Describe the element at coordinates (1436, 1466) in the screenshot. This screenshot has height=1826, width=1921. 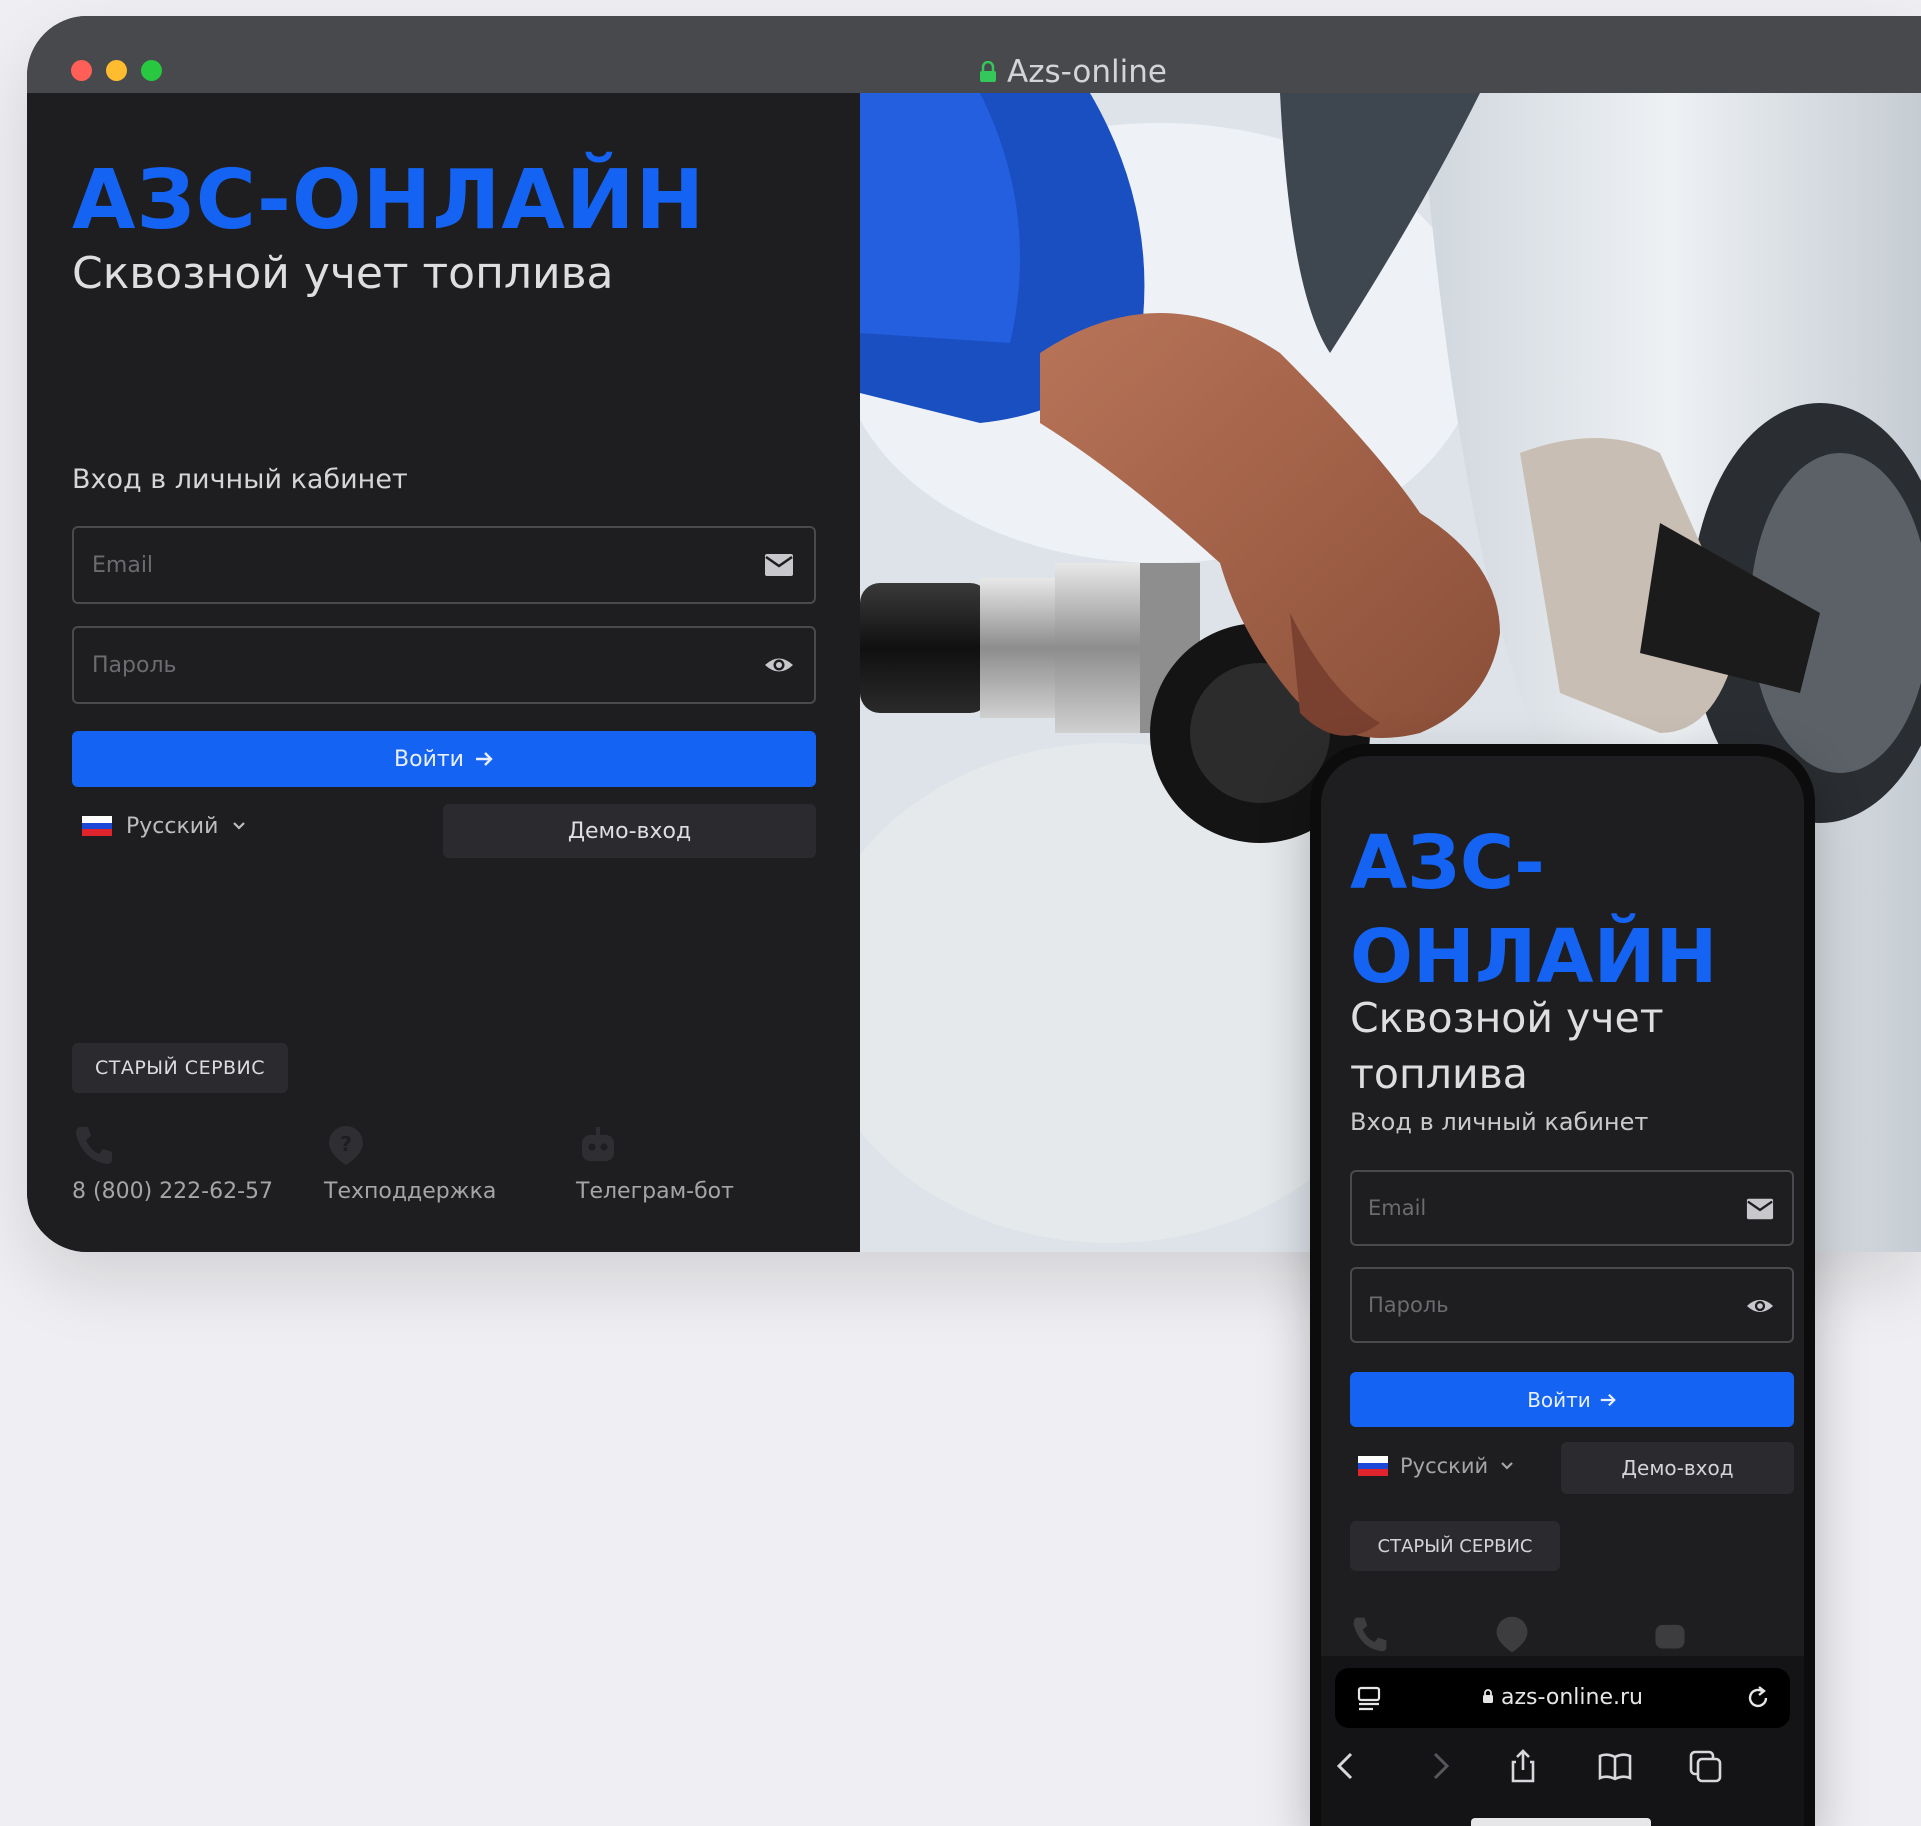
I see `mobile-language-selector: Русский` at that location.